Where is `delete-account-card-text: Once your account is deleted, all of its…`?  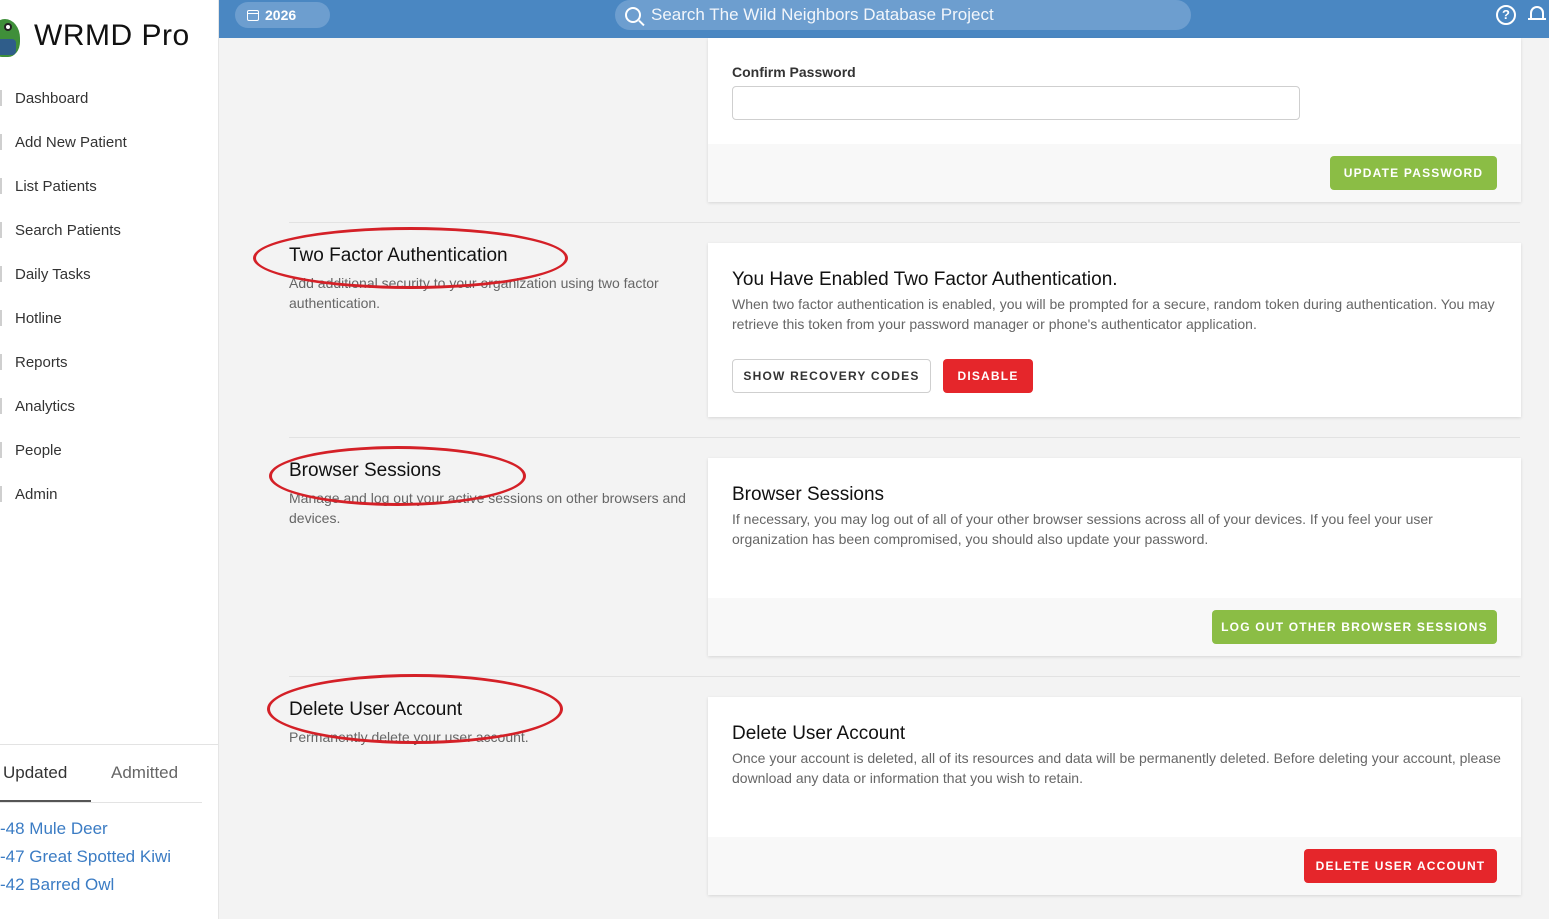 delete-account-card-text: Once your account is deleted, all of its… is located at coordinates (1116, 768).